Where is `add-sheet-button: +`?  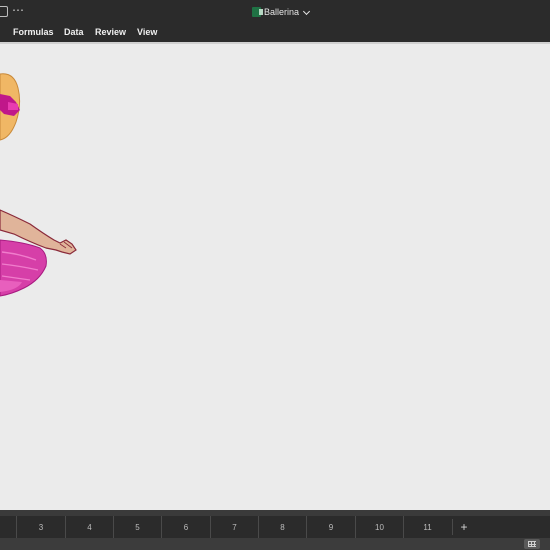 add-sheet-button: + is located at coordinates (463, 527).